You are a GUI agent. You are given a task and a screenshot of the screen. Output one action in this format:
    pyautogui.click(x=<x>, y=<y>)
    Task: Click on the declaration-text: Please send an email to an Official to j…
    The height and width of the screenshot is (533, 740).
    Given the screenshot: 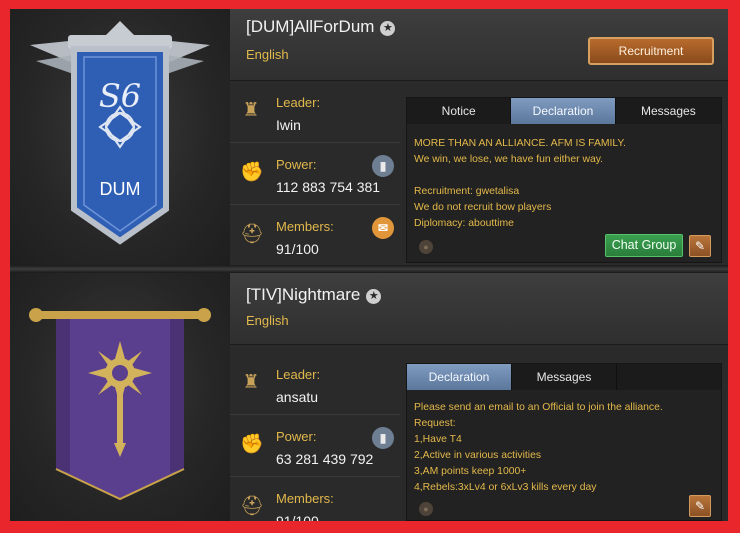 What is the action you would take?
    pyautogui.click(x=538, y=447)
    